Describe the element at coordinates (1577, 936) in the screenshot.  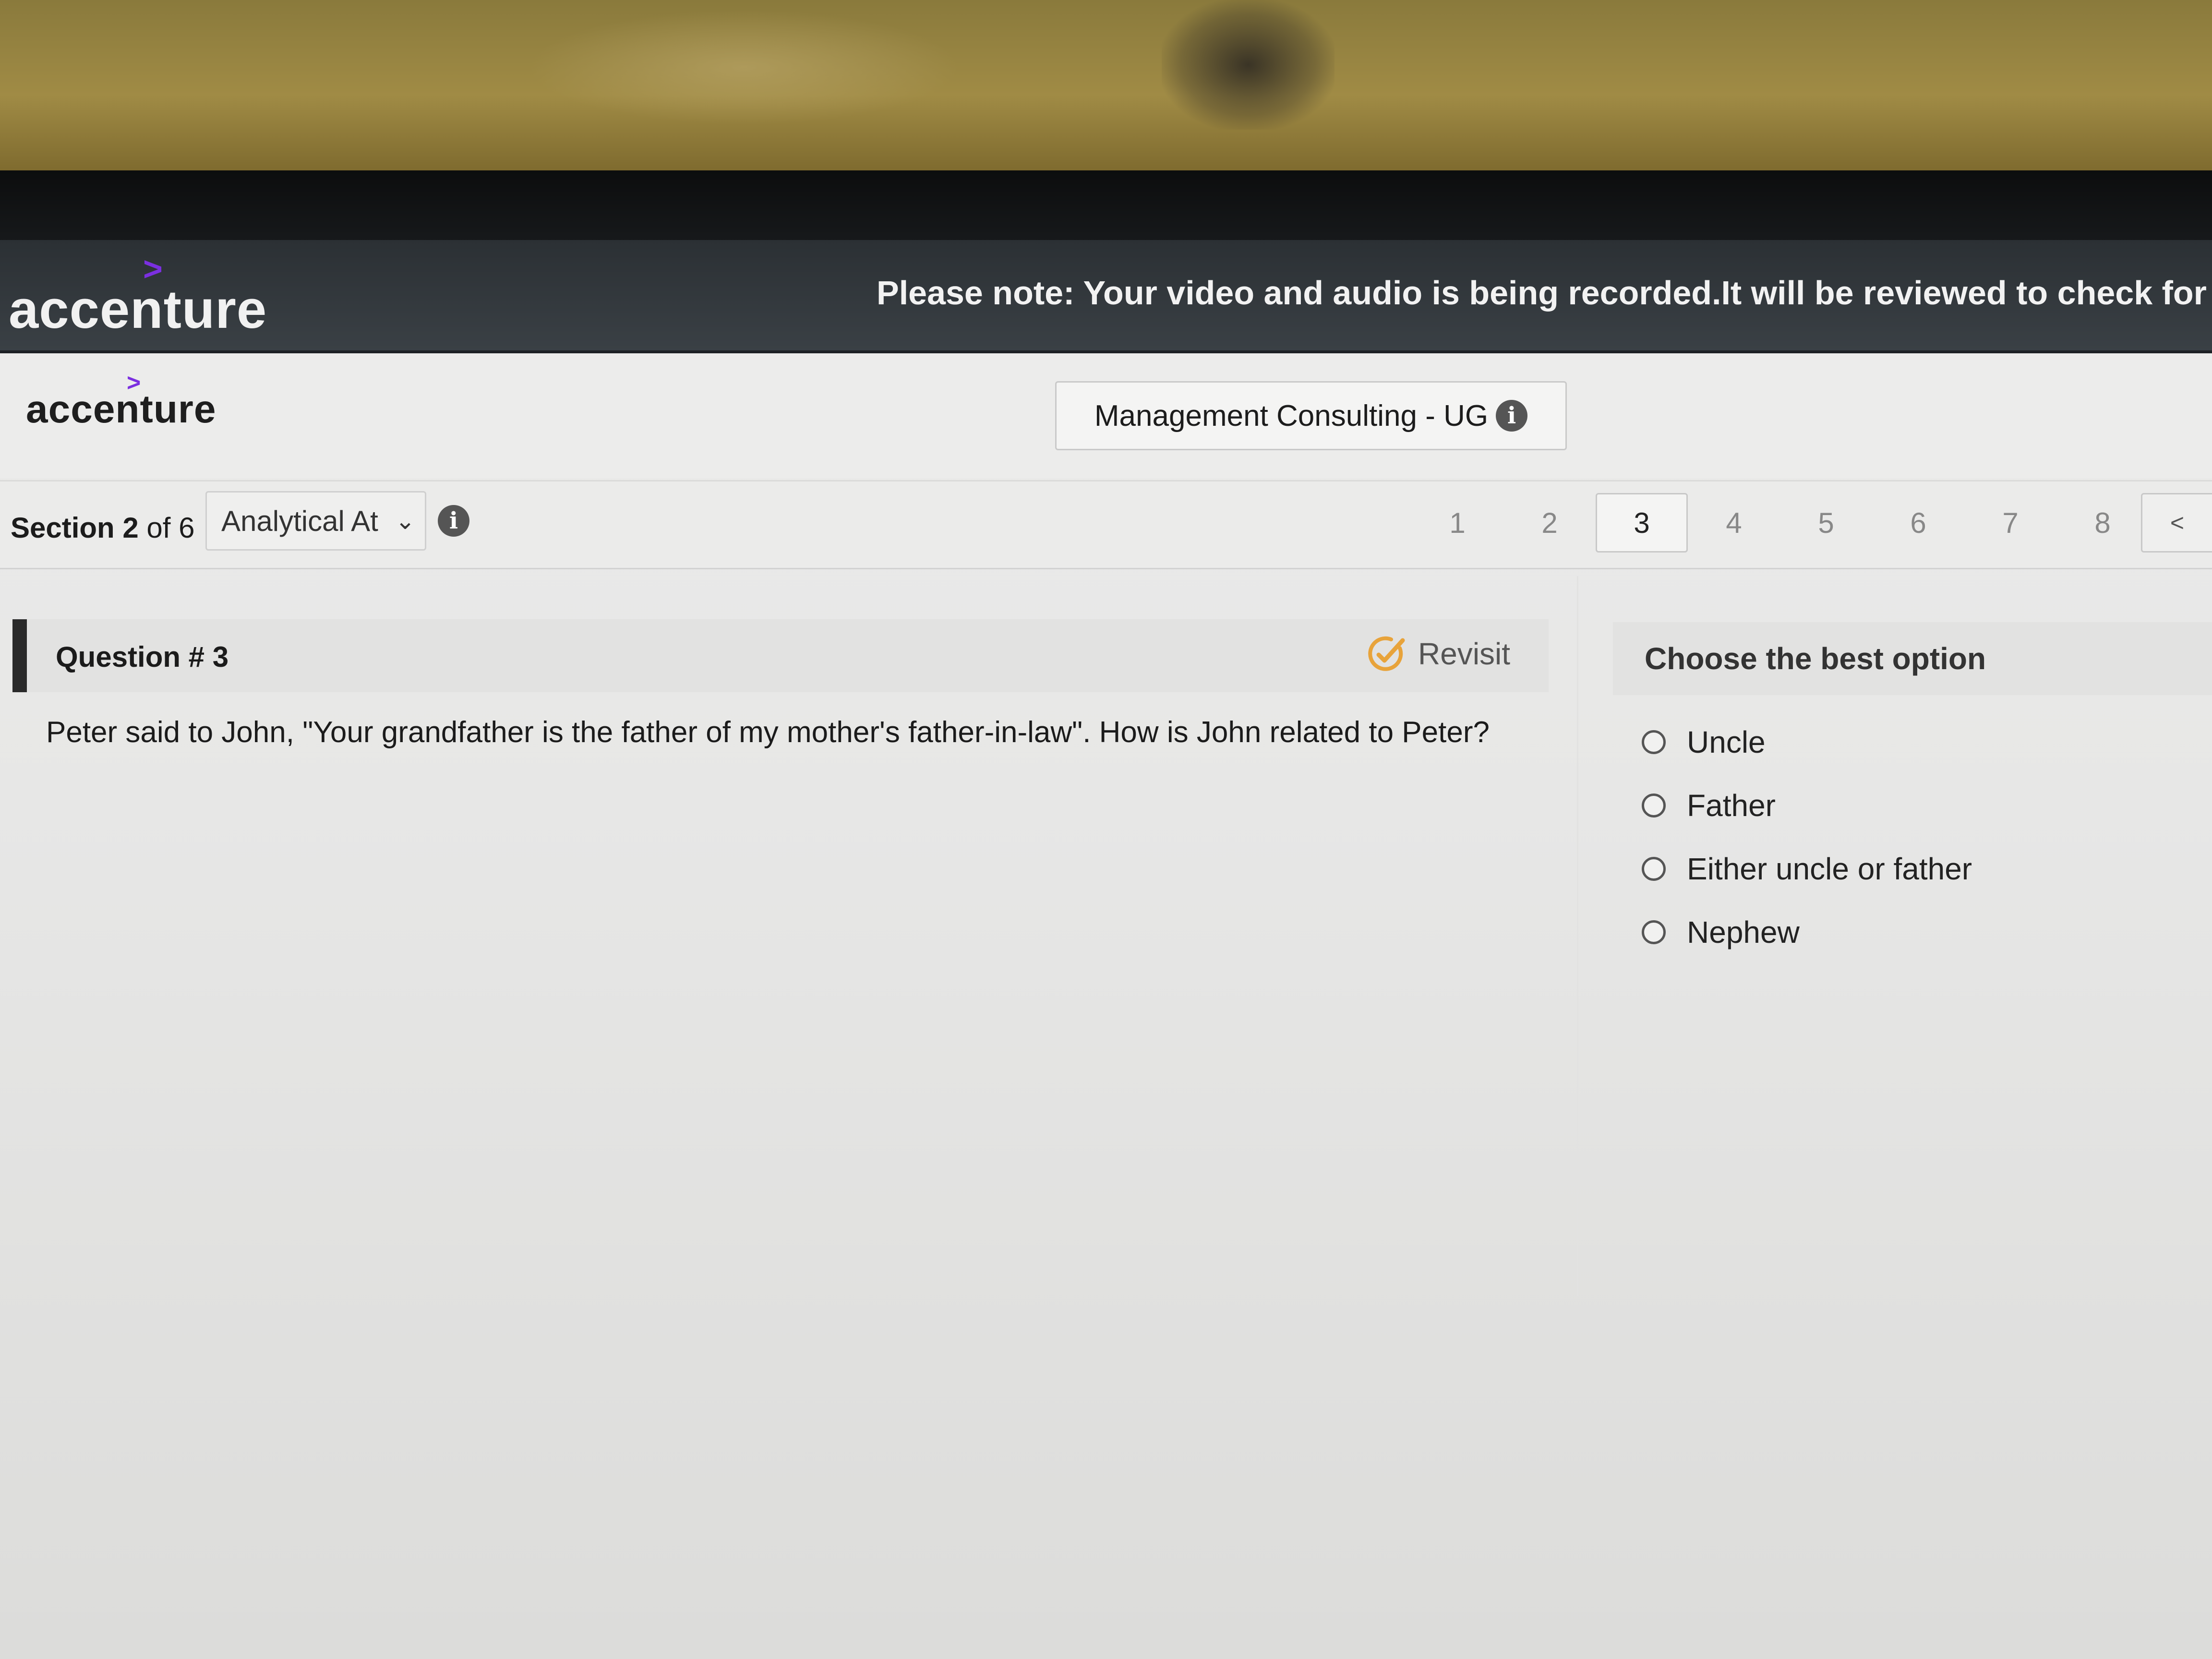
I see `panel-divider` at that location.